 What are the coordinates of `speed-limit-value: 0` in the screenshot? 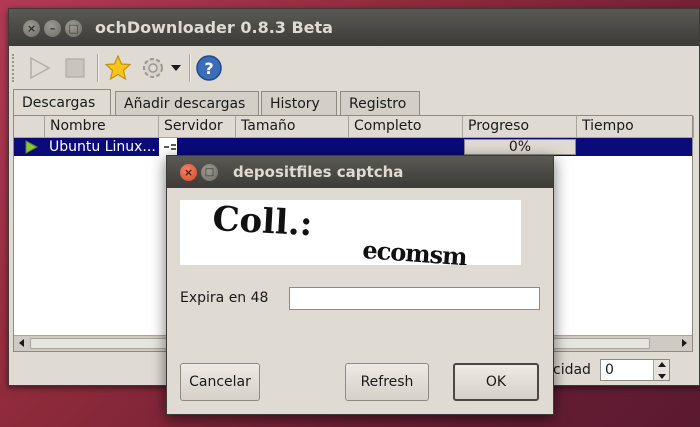 It's located at (609, 370).